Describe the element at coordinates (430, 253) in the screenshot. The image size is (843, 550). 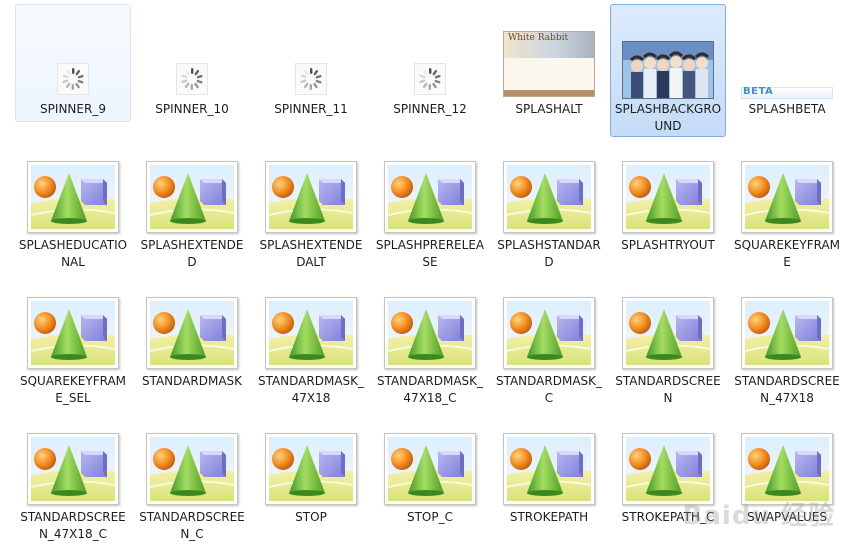
I see `file-name-label: SPLASHPRERELEASE` at that location.